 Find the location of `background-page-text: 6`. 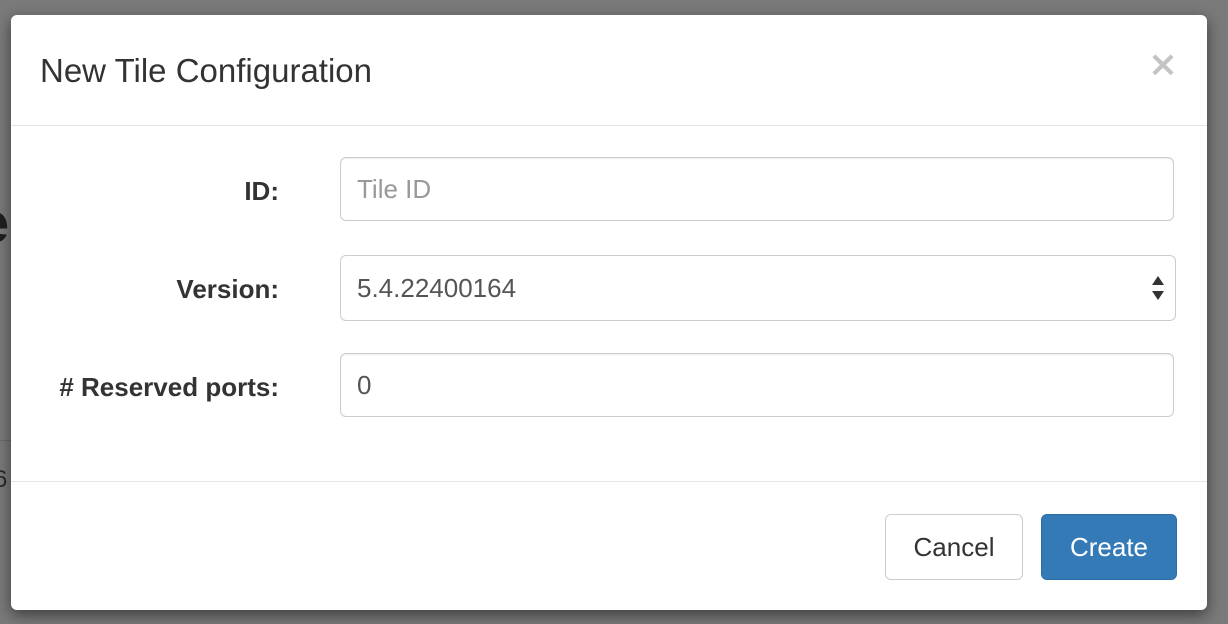

background-page-text: 6 is located at coordinates (4, 479).